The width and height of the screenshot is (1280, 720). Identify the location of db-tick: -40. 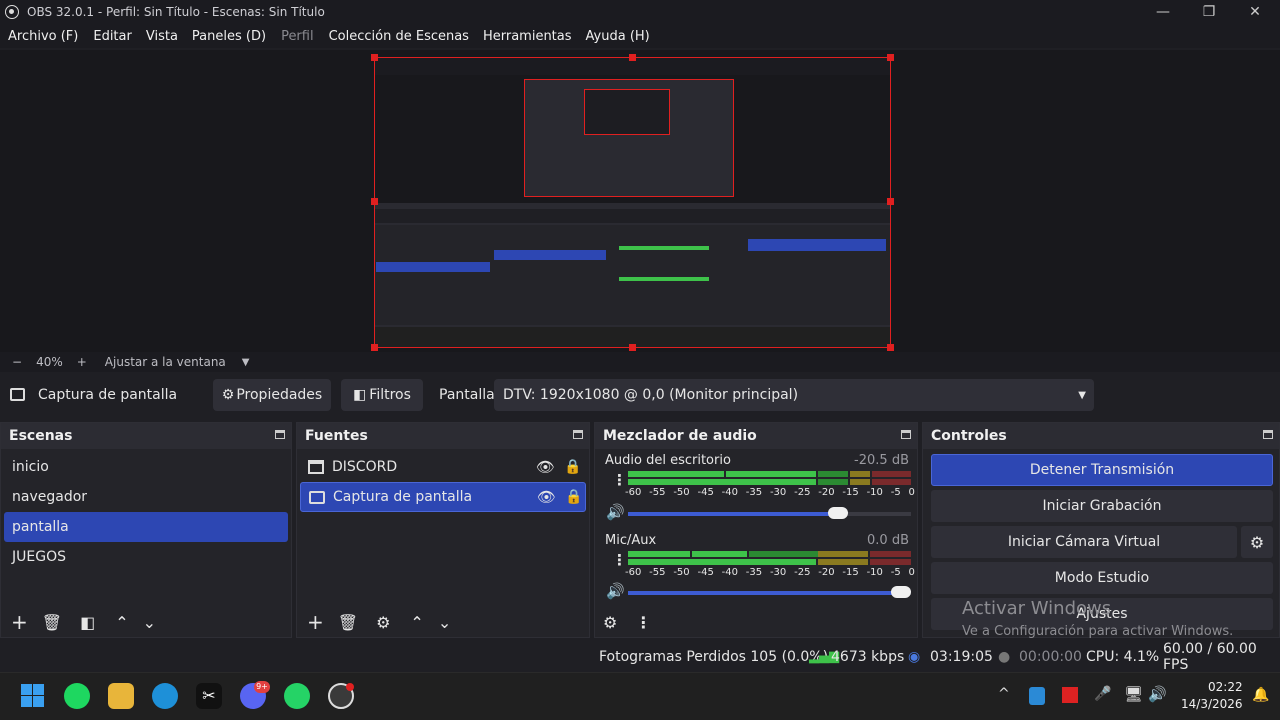
(729, 492).